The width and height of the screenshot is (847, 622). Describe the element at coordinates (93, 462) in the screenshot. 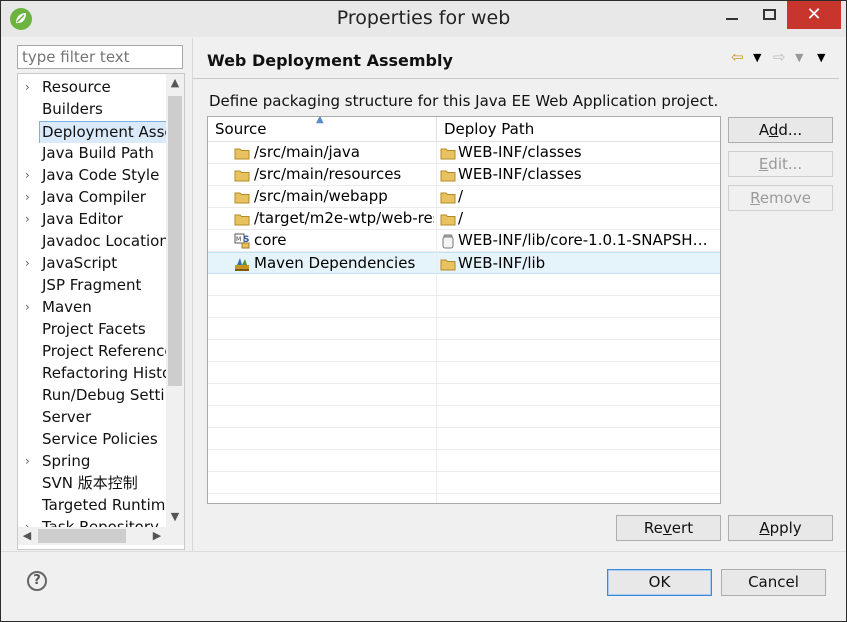

I see `nav-item-spring: › Spring` at that location.